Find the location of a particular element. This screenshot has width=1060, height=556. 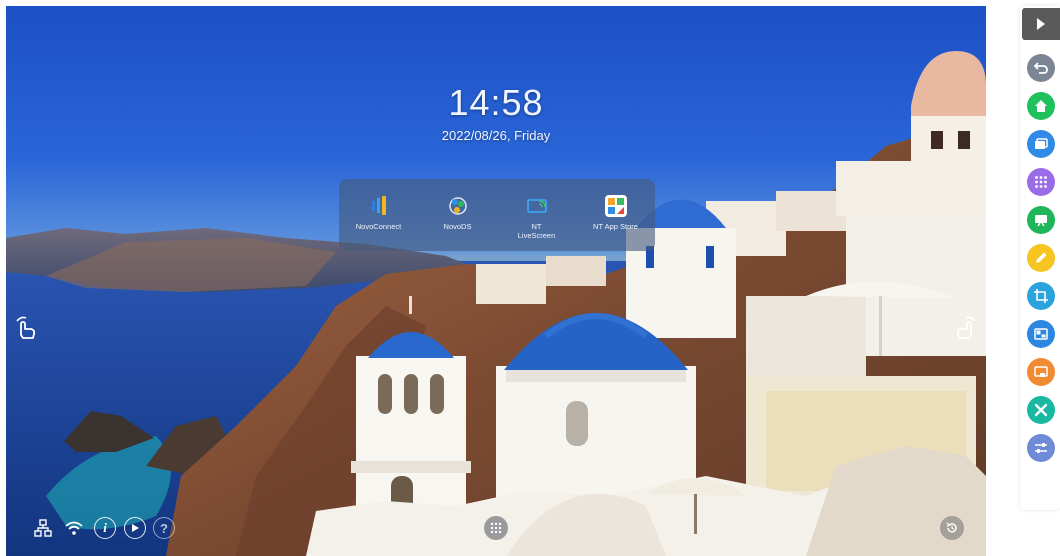

tools-icon is located at coordinates (1041, 410).